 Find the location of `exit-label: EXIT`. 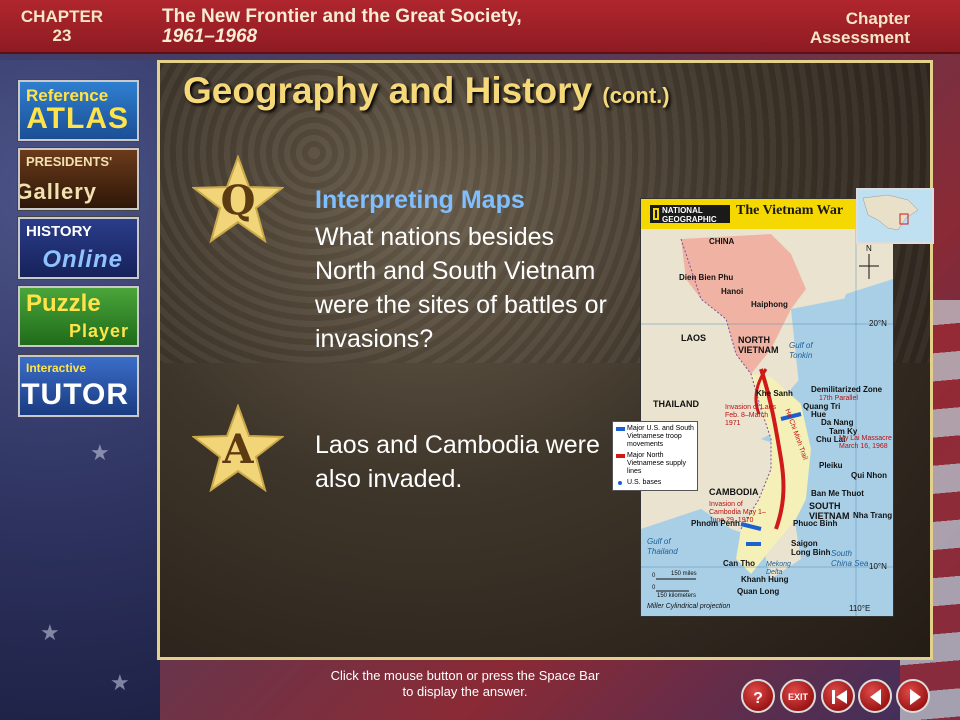

exit-label: EXIT is located at coordinates (797, 697).